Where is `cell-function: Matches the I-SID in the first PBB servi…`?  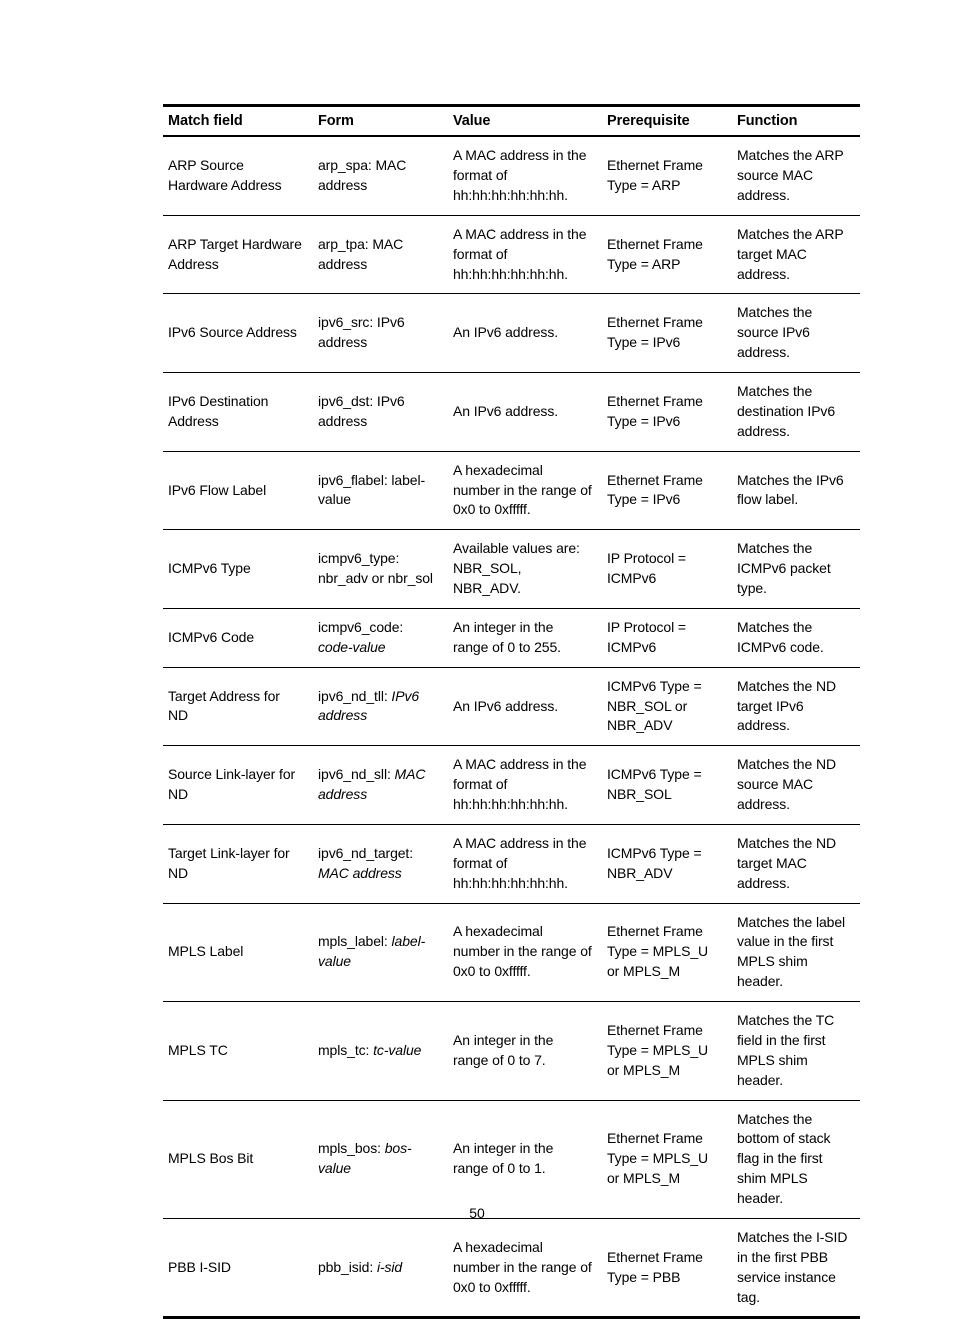
cell-function: Matches the I-SID in the first PBB servi… is located at coordinates (796, 1268).